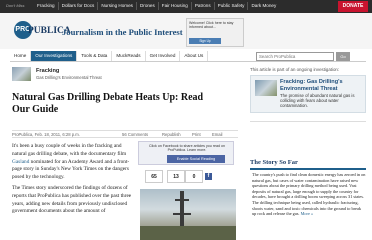 Image resolution: width=372 pixels, height=240 pixels. What do you see at coordinates (194, 56) in the screenshot?
I see `tab-about-us: About Us` at bounding box center [194, 56].